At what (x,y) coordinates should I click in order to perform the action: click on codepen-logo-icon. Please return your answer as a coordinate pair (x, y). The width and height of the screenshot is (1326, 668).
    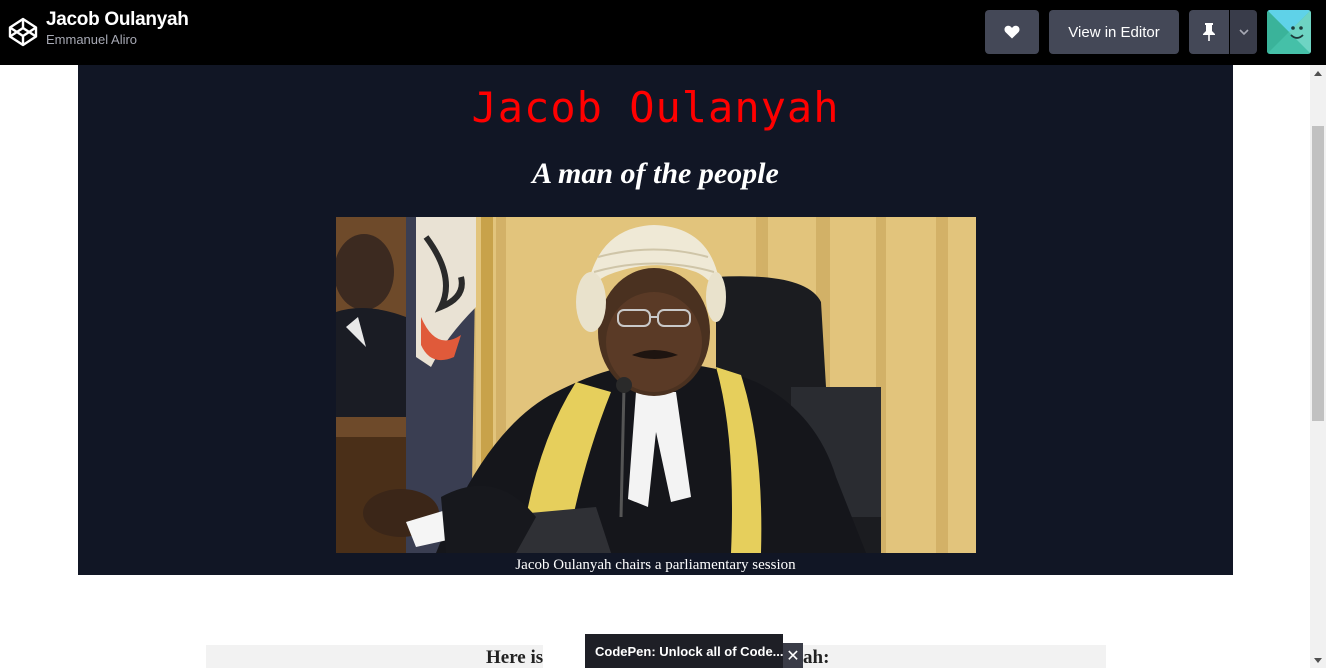
    Looking at the image, I should click on (23, 32).